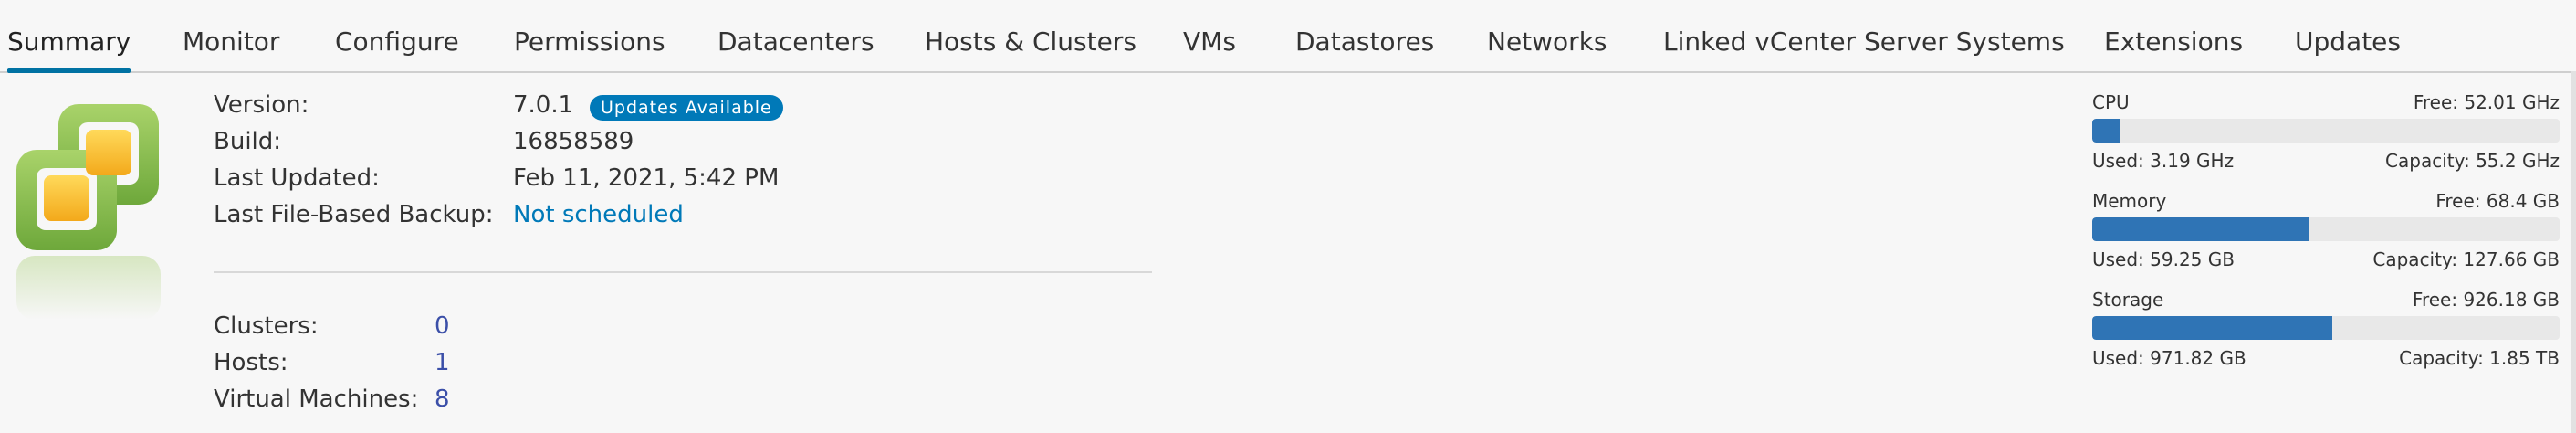  I want to click on tab-updates: Updates, so click(2348, 35).